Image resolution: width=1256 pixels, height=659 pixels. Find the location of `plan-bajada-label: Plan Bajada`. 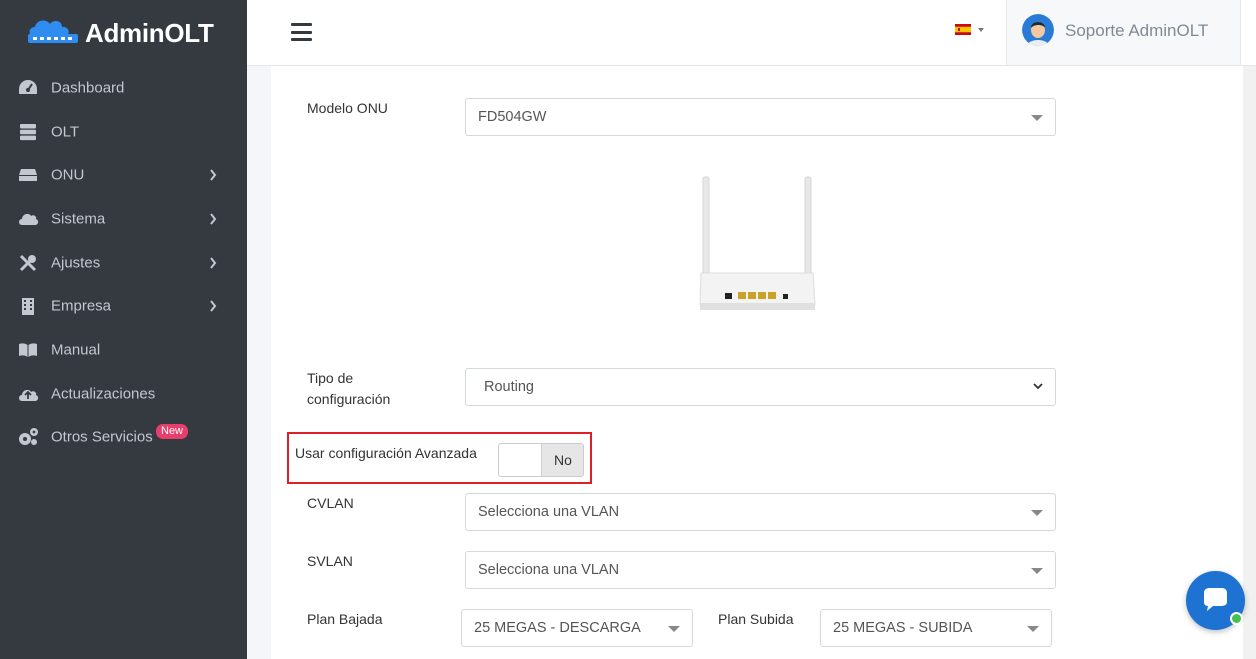

plan-bajada-label: Plan Bajada is located at coordinates (345, 619).